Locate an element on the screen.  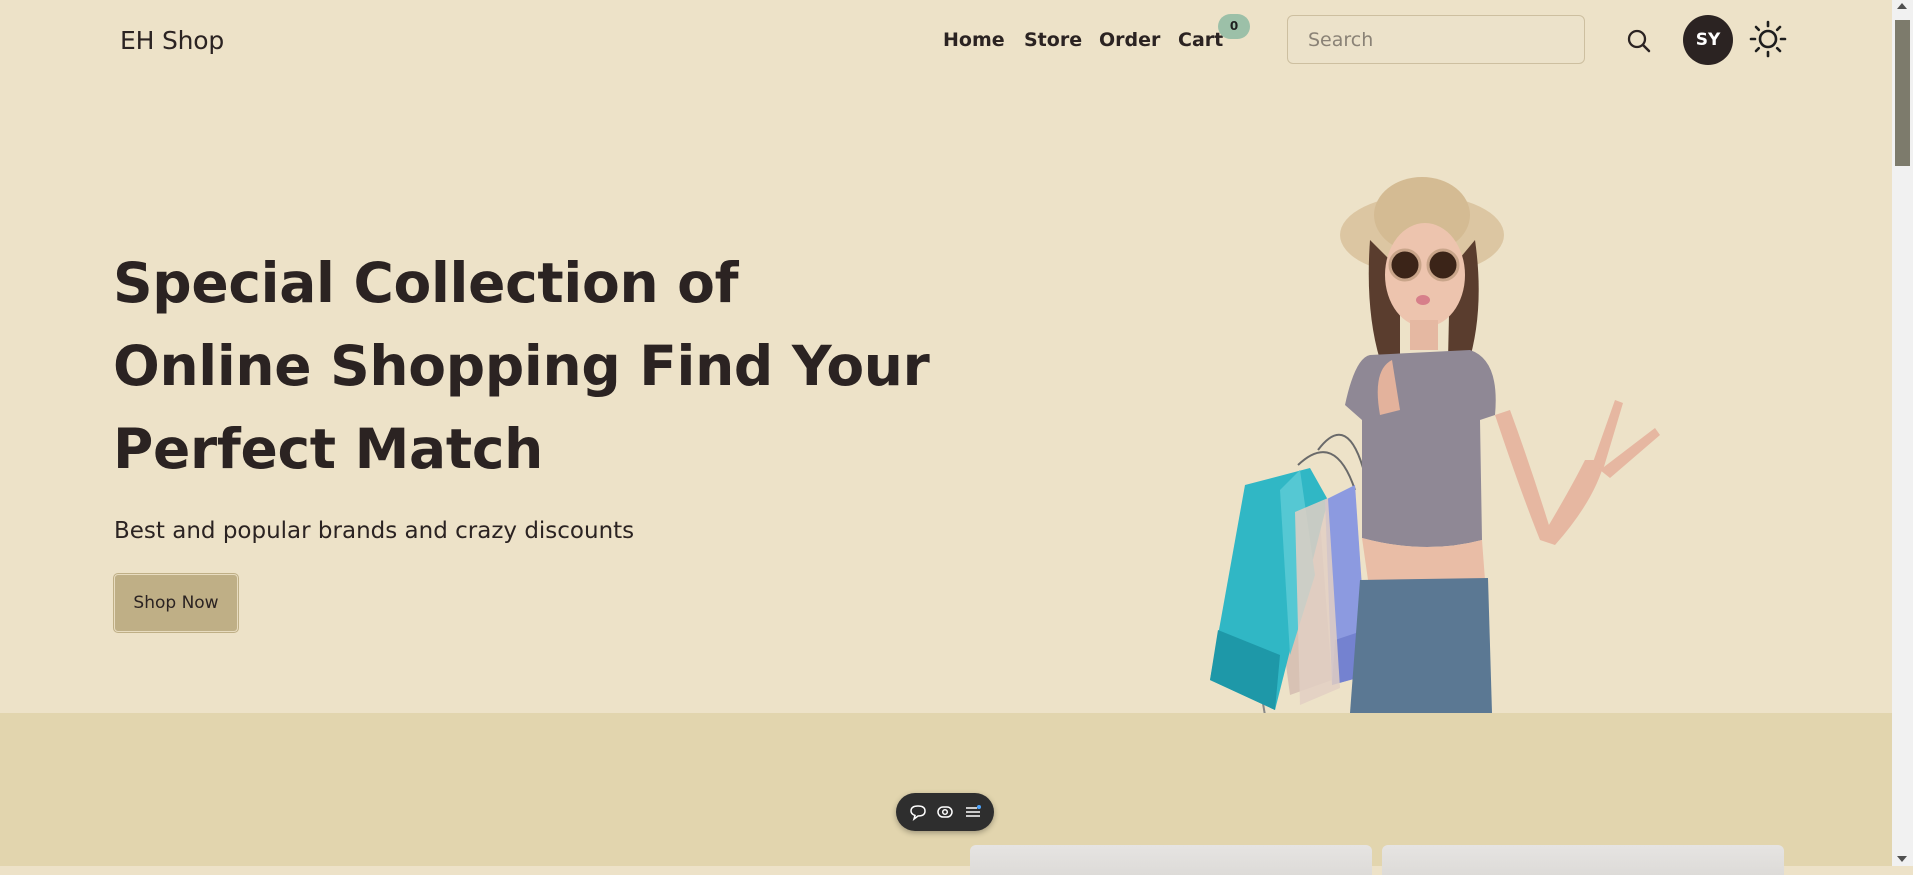
floating-toolbar is located at coordinates (945, 812).